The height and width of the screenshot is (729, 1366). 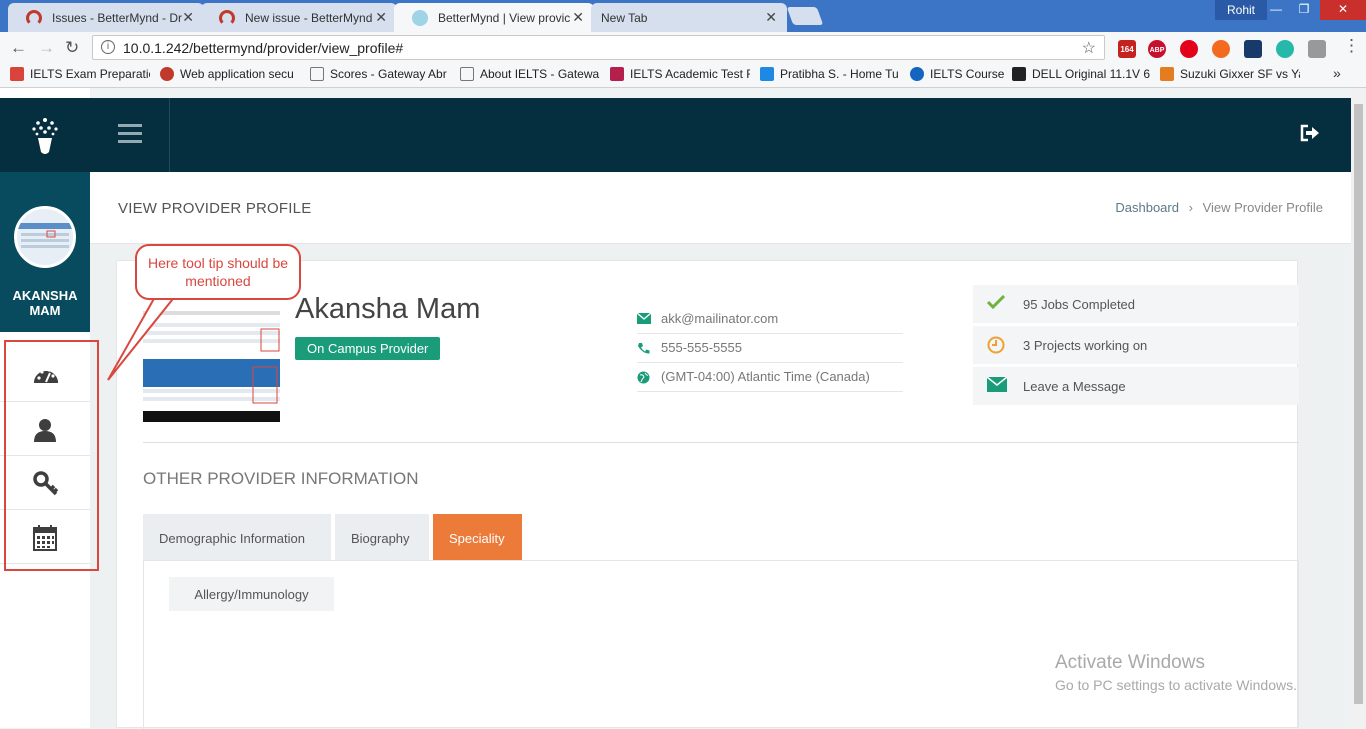 I want to click on scrollbar-thumb, so click(x=1358, y=404).